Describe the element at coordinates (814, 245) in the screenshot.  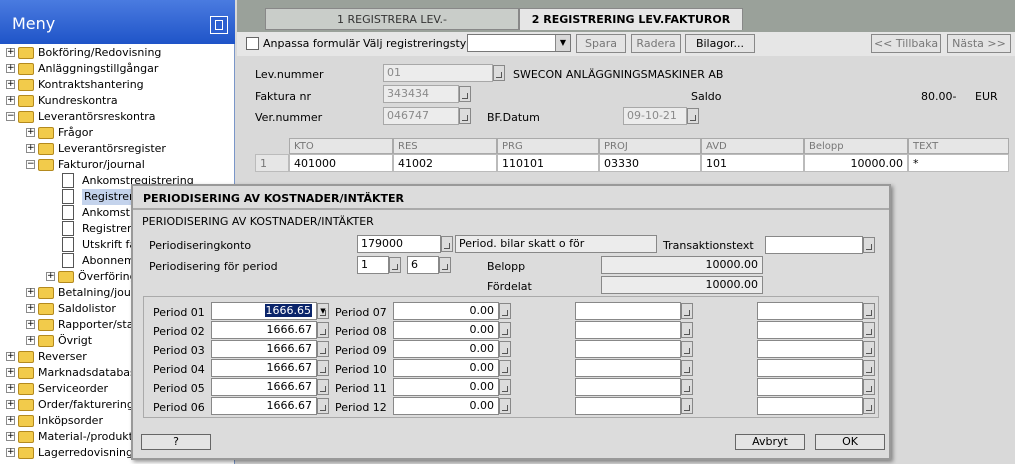
I see `transaction-text-input` at that location.